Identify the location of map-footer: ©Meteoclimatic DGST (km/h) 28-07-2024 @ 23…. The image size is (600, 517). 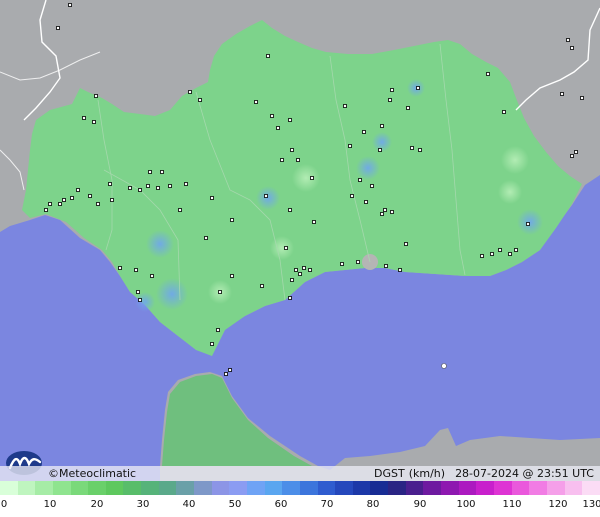
(300, 473).